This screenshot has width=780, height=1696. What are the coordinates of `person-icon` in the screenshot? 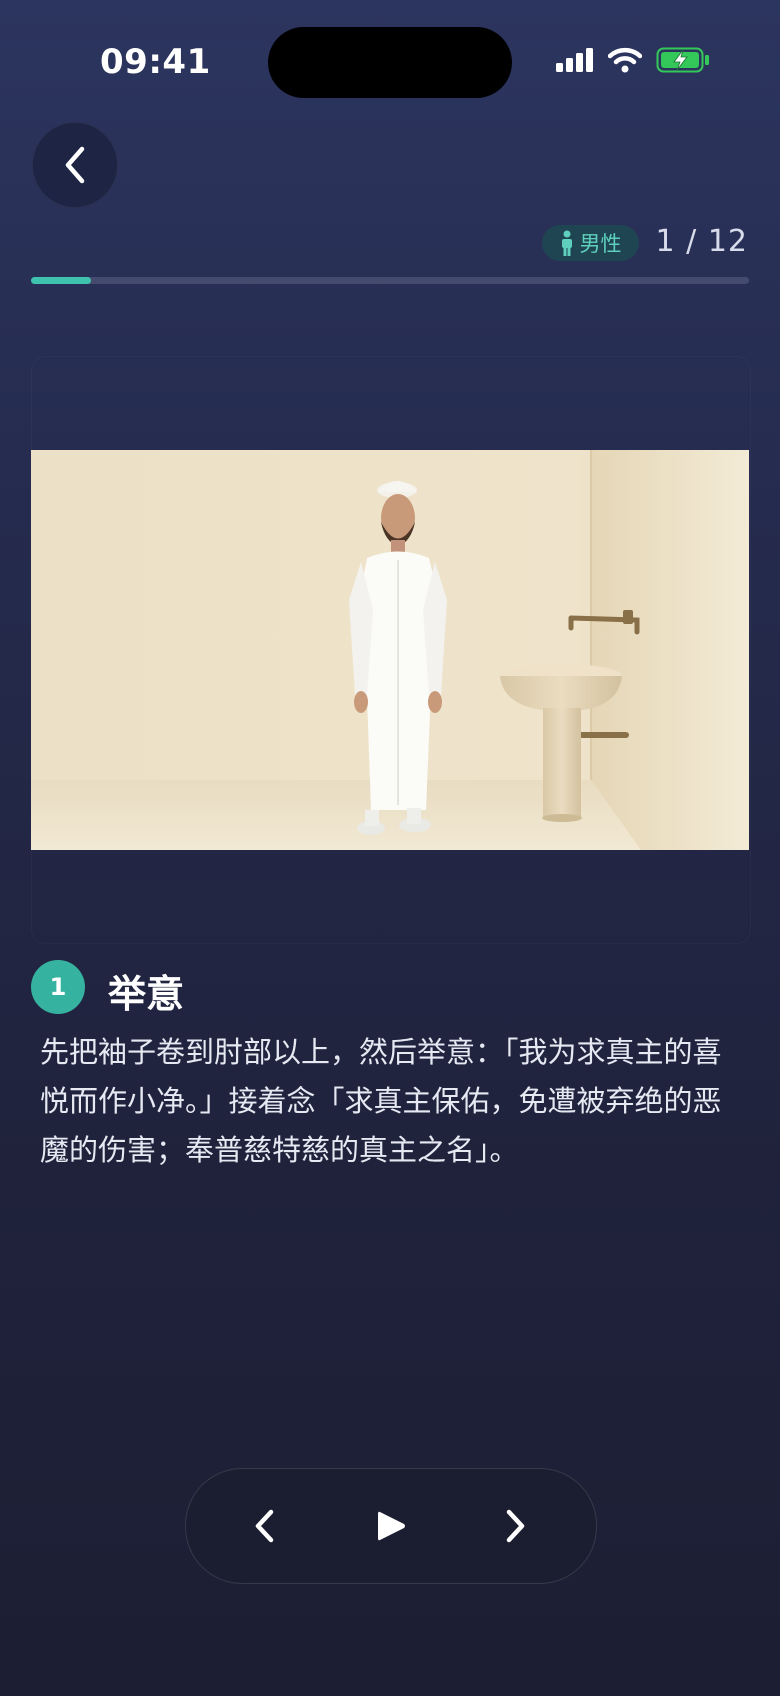 It's located at (566, 243).